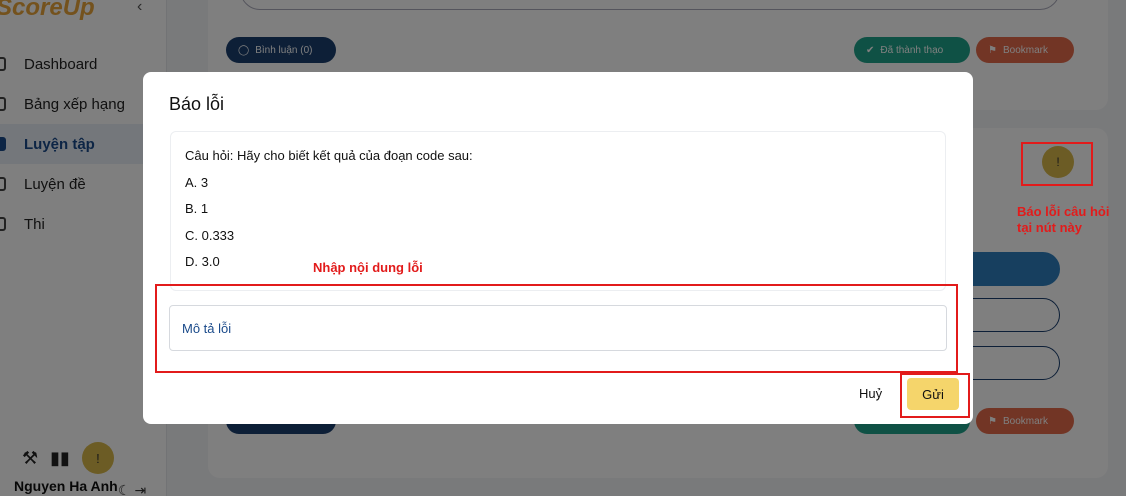 The height and width of the screenshot is (496, 1126). I want to click on annotation-input-note: Nhập nội dung lỗi, so click(368, 267).